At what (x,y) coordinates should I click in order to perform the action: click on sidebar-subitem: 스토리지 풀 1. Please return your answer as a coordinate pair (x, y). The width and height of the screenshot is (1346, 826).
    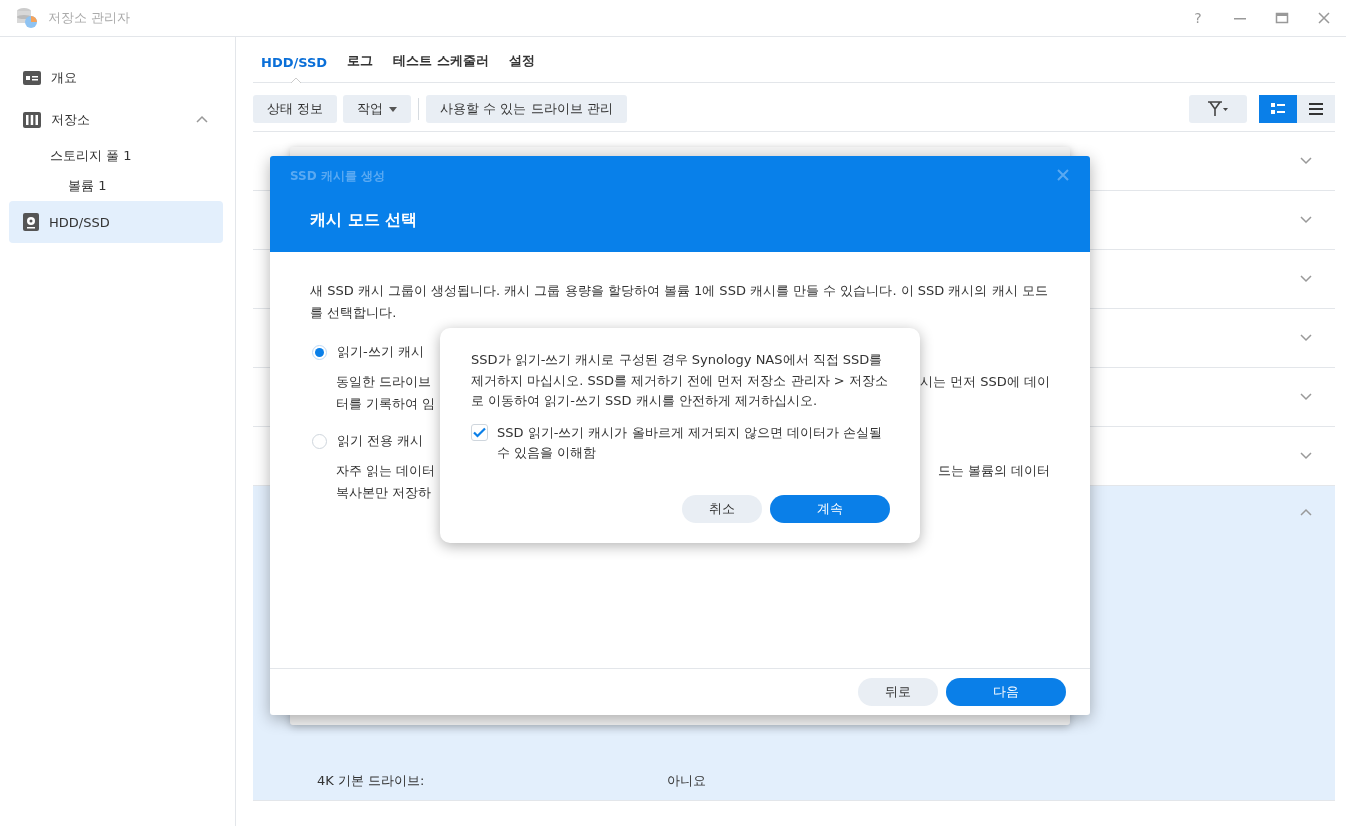
    Looking at the image, I should click on (91, 156).